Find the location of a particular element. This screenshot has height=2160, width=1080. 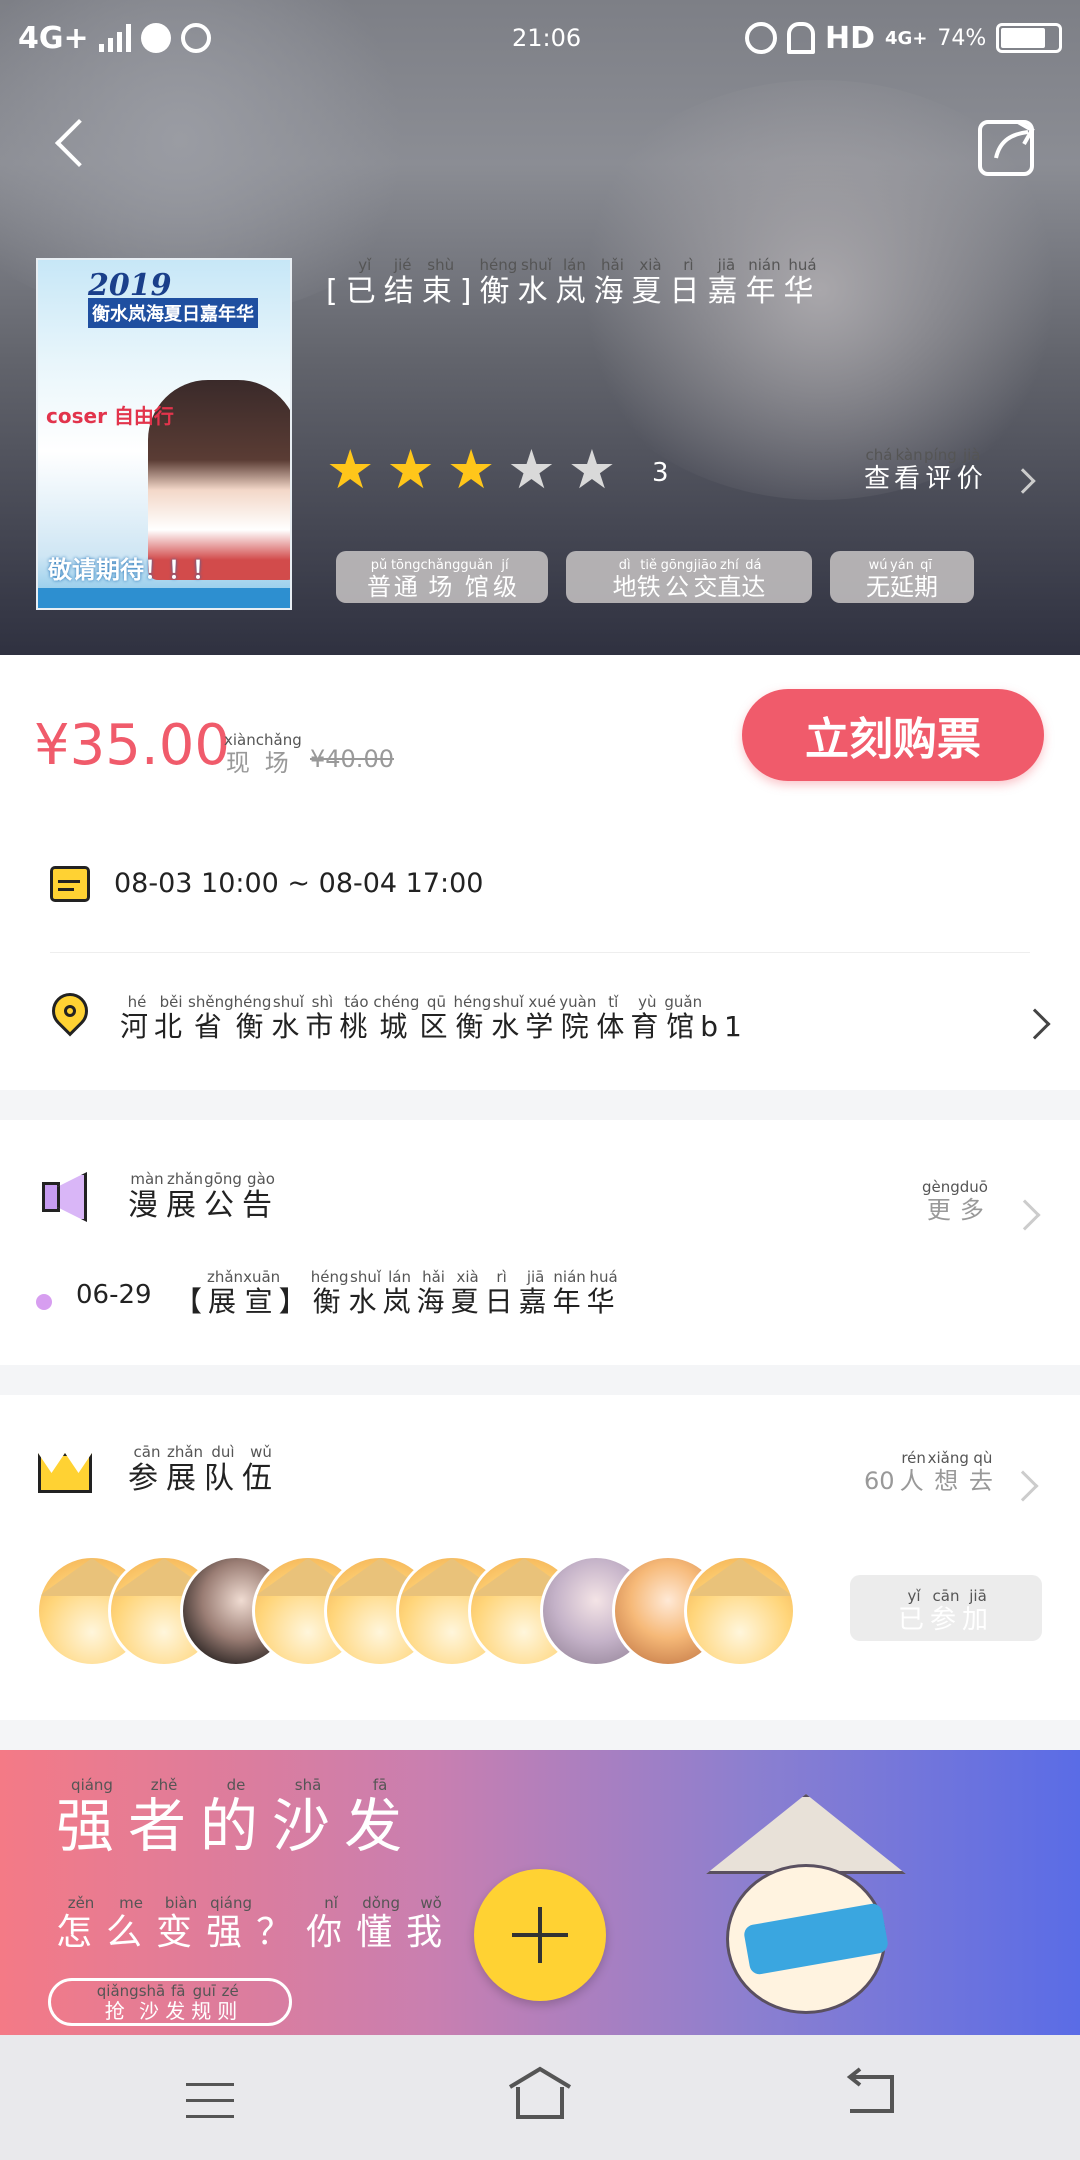

char: 日rì is located at coordinates (501, 1293).